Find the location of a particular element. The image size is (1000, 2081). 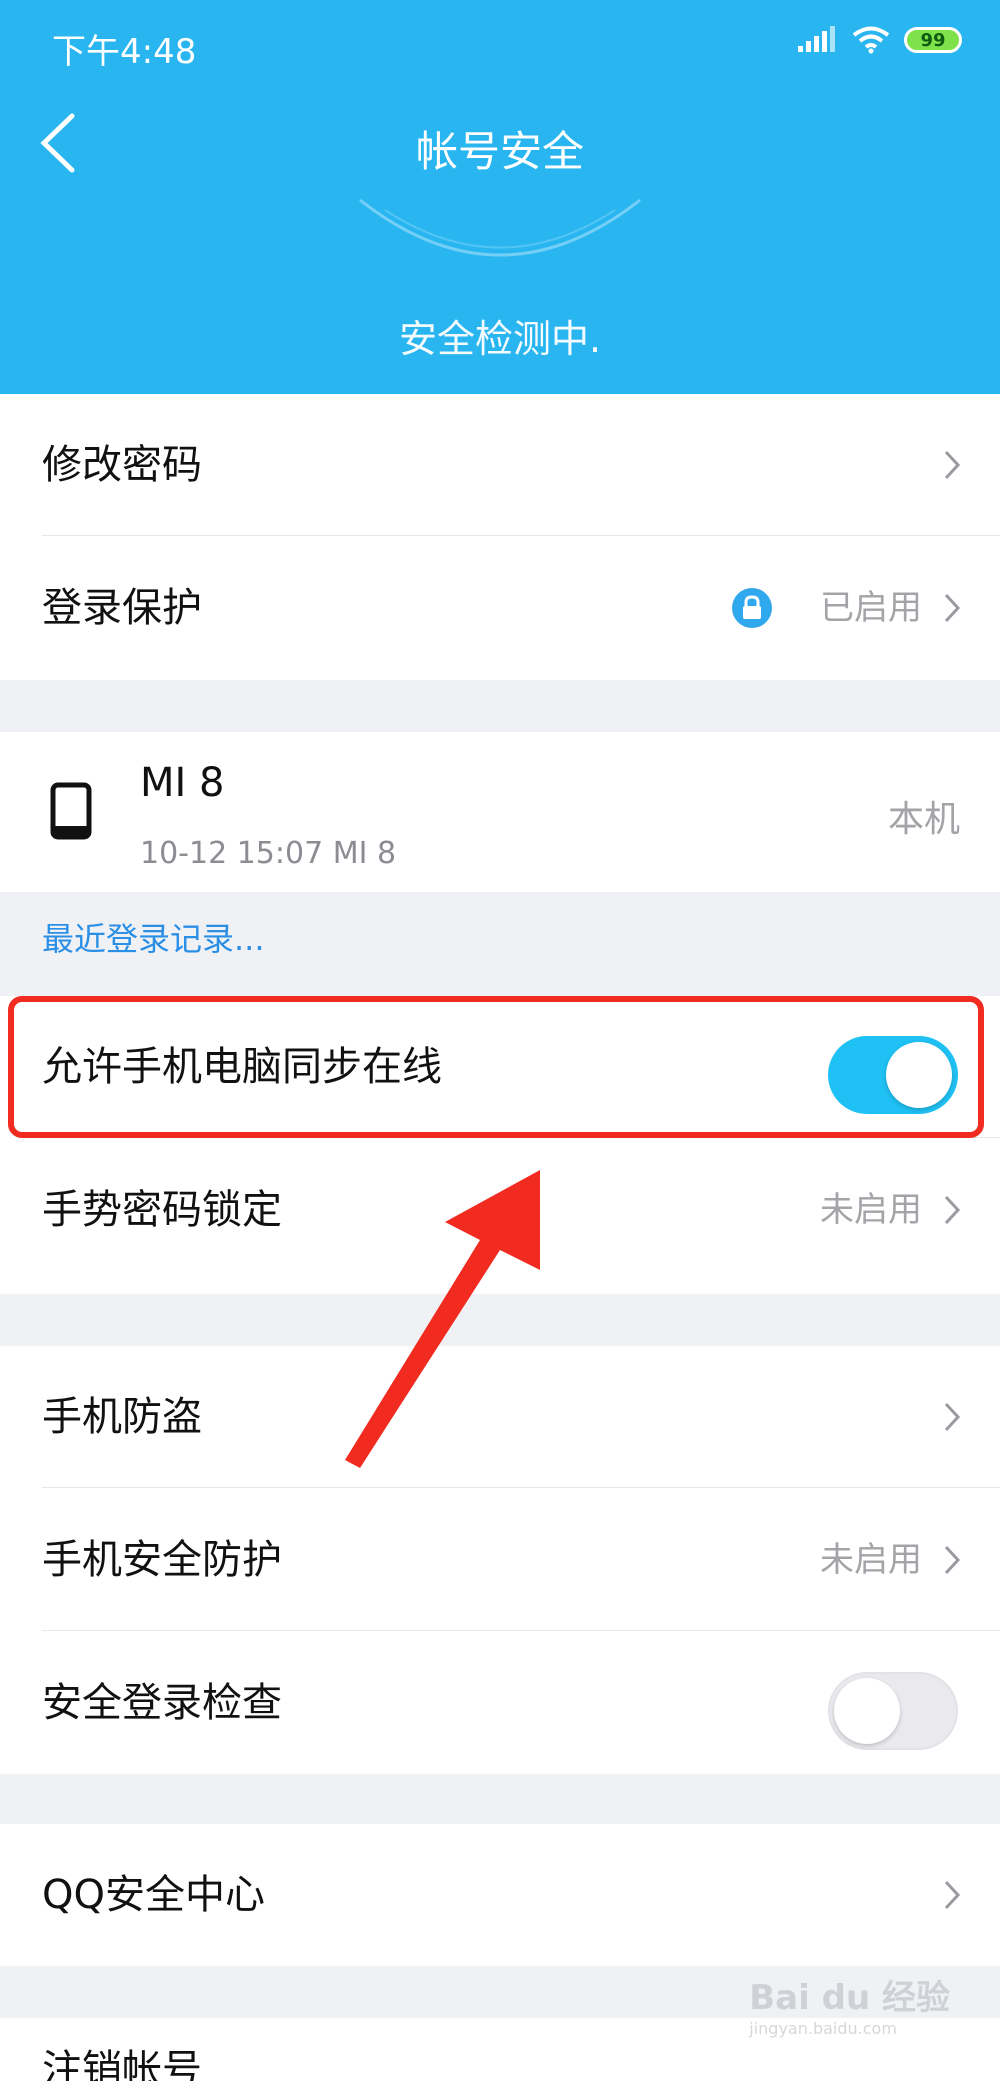

watermark: Bai du 经验 jingyan.baidu.com is located at coordinates (849, 2004).